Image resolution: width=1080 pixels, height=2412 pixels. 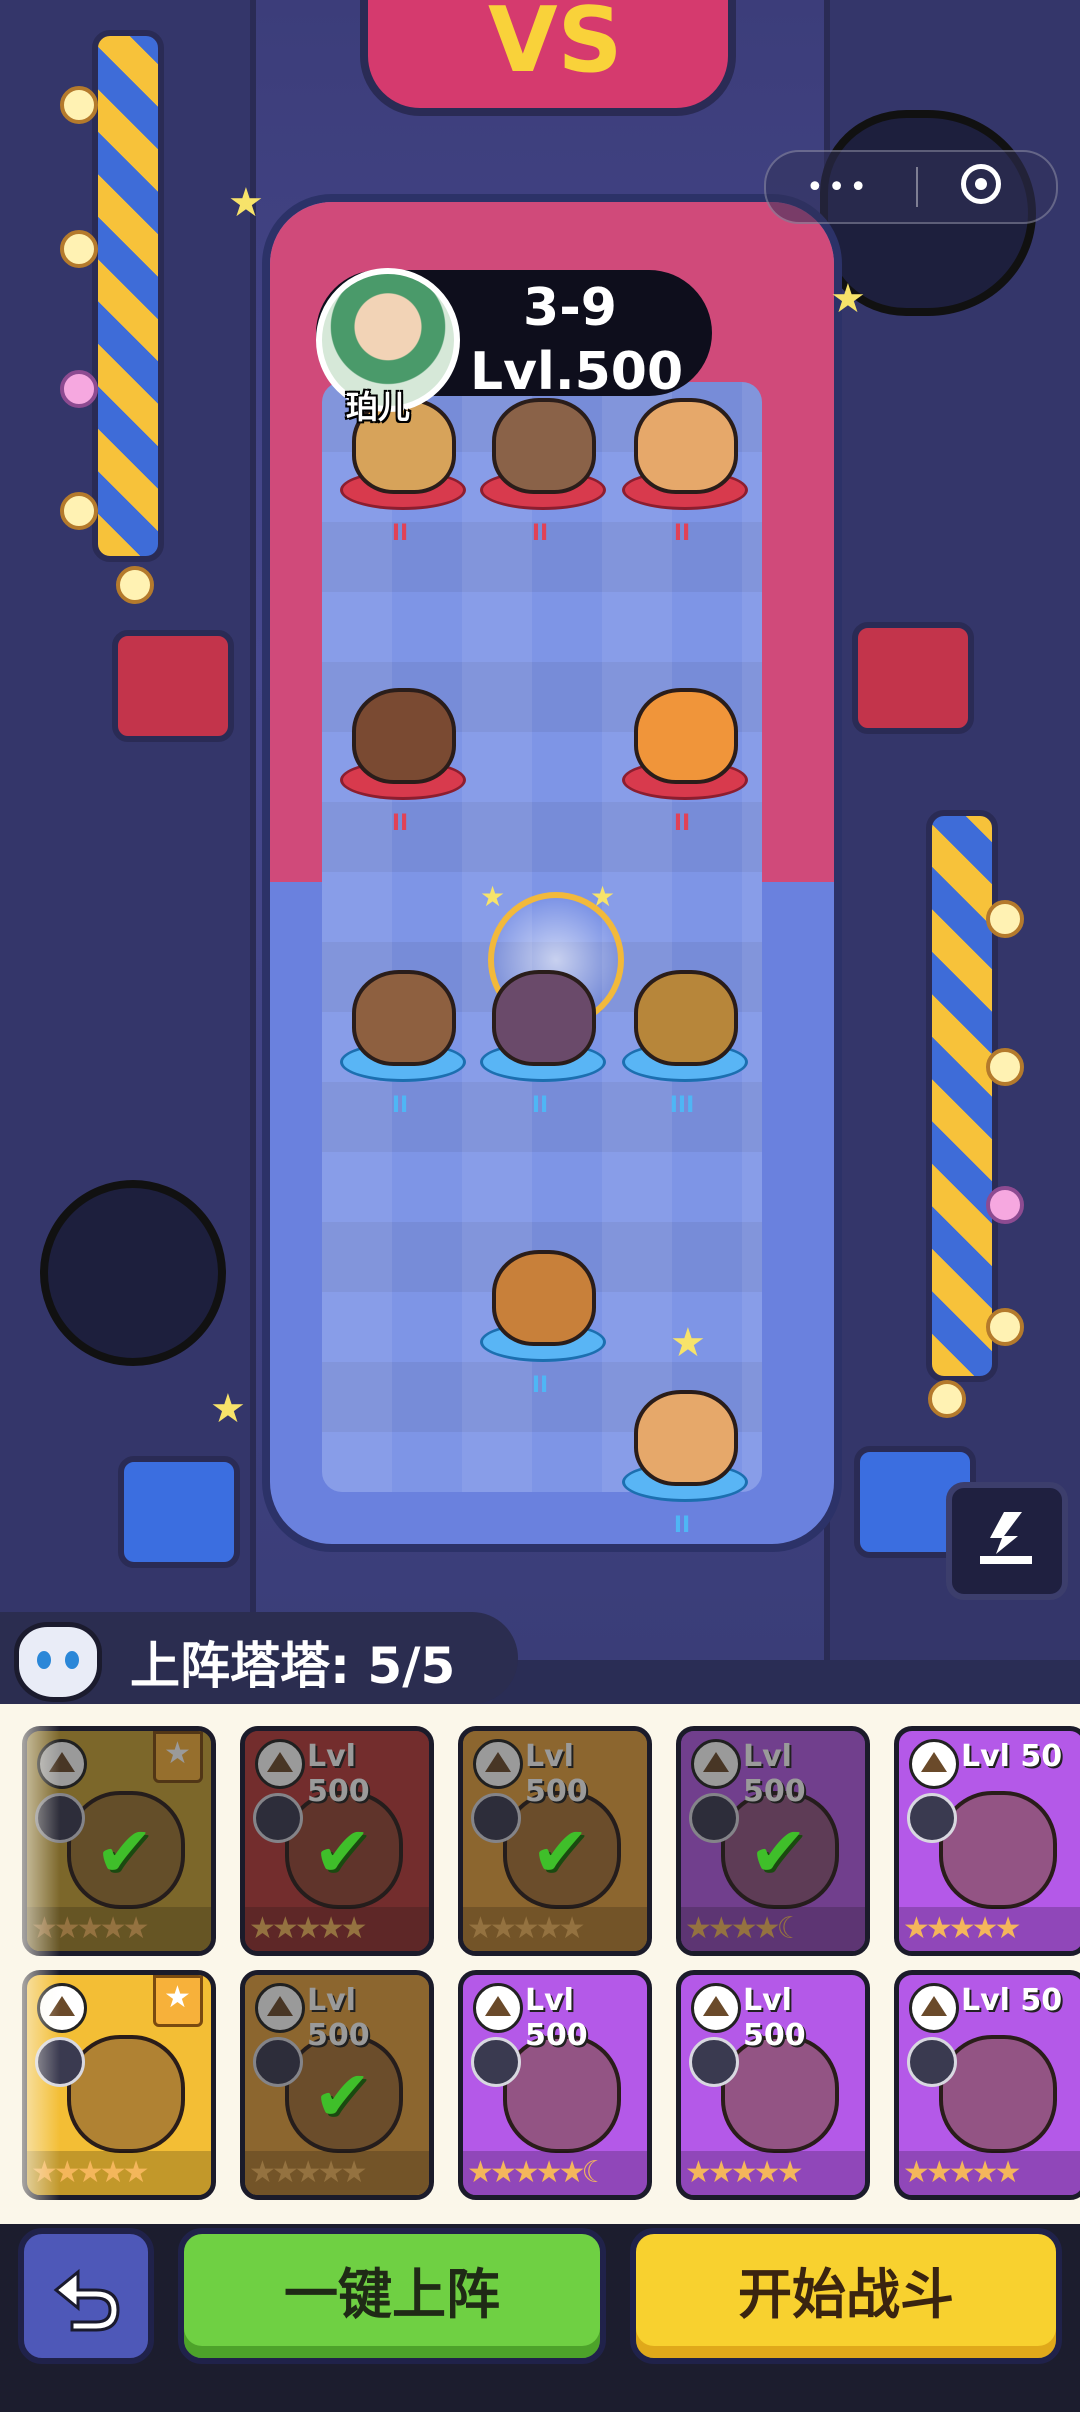 I want to click on cat-mascot-icon, so click(x=58, y=1662).